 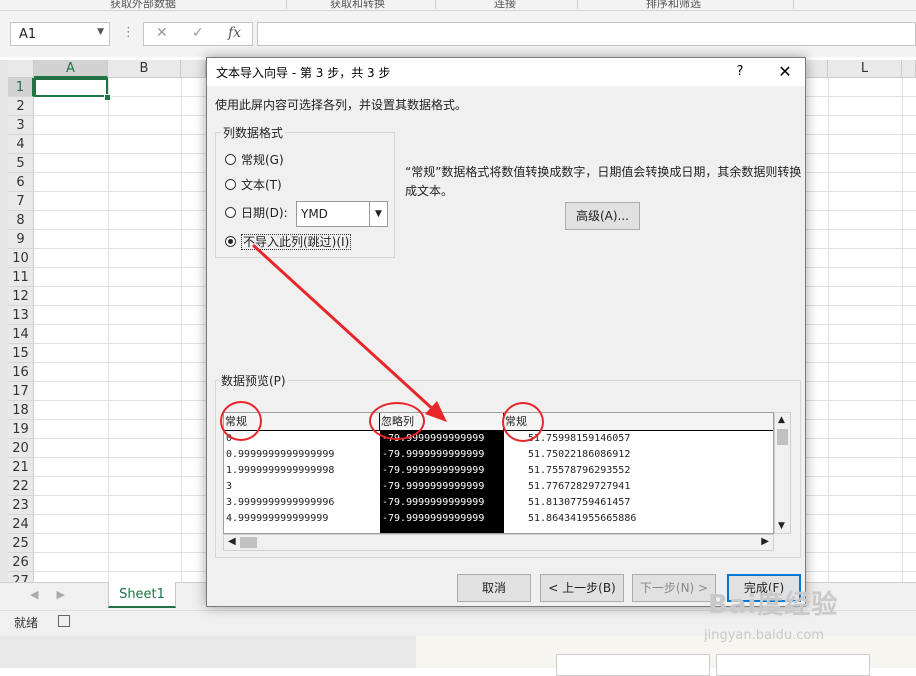 What do you see at coordinates (60, 34) in the screenshot?
I see `name-box: A1 ▼` at bounding box center [60, 34].